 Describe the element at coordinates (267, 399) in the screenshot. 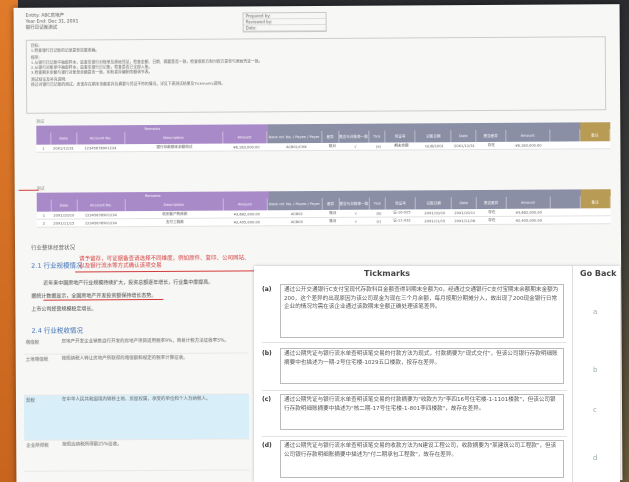

I see `tickmark-label: (c)` at that location.